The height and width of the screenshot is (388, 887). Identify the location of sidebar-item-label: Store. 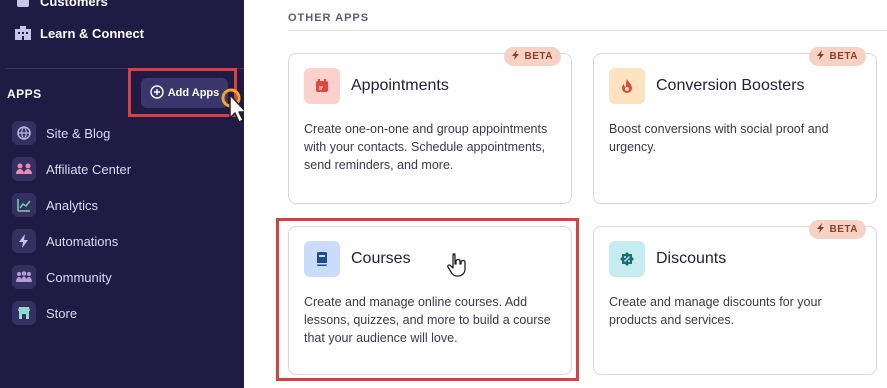
(62, 313).